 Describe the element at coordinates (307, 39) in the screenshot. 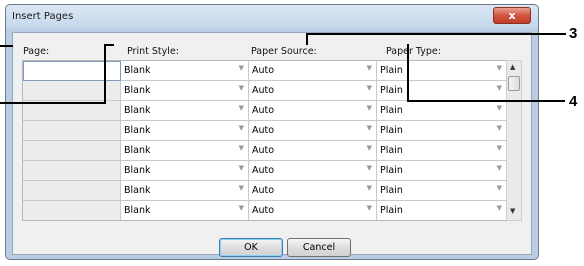

I see `callout-line-3-vertical` at that location.